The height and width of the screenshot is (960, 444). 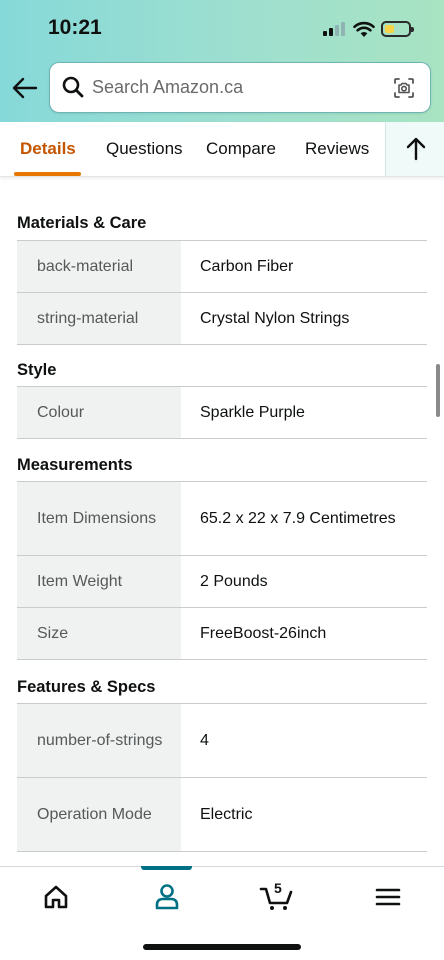 What do you see at coordinates (99, 814) in the screenshot?
I see `spec-key: Operation Mode` at bounding box center [99, 814].